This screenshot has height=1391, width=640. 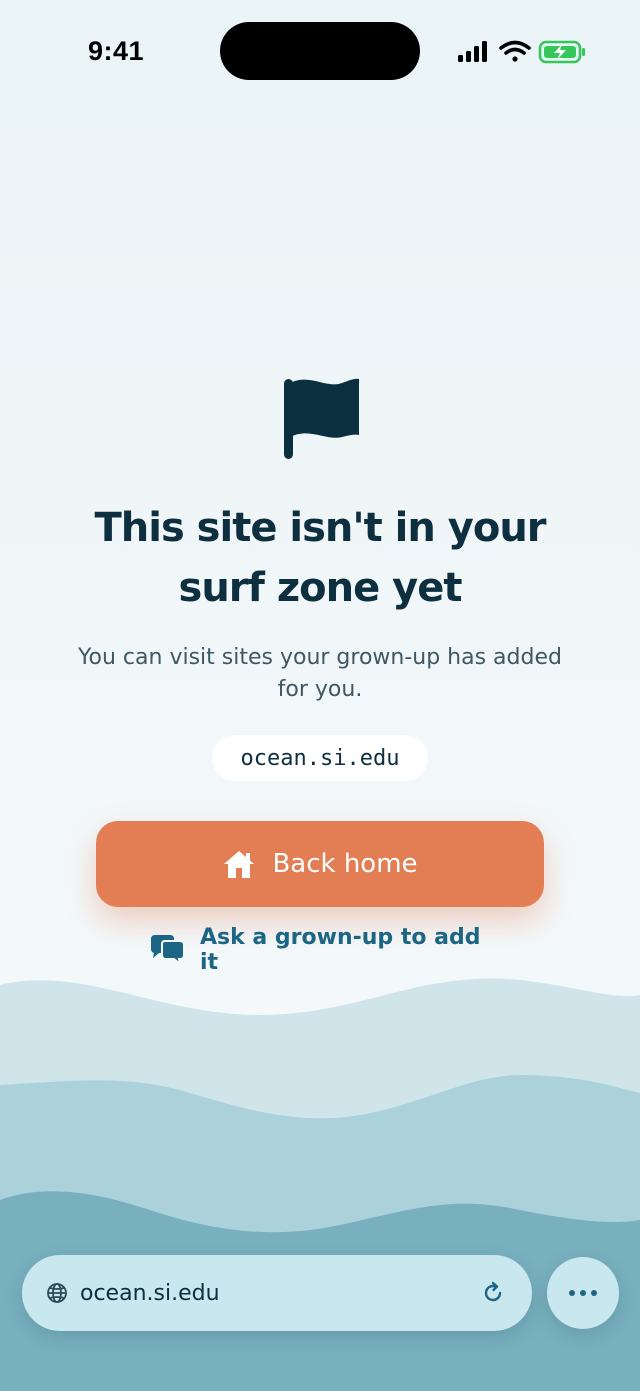 I want to click on reload-icon, so click(x=493, y=1293).